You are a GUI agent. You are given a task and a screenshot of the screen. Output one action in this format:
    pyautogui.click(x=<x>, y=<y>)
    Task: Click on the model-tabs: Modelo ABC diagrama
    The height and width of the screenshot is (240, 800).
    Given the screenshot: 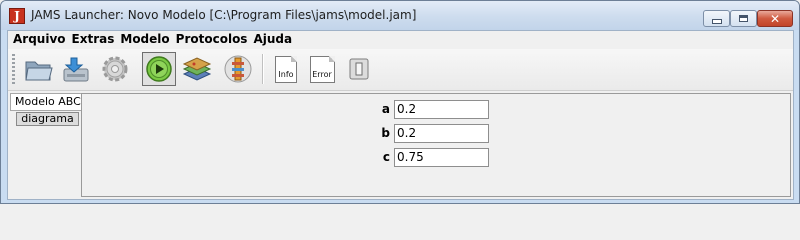 What is the action you would take?
    pyautogui.click(x=45, y=145)
    